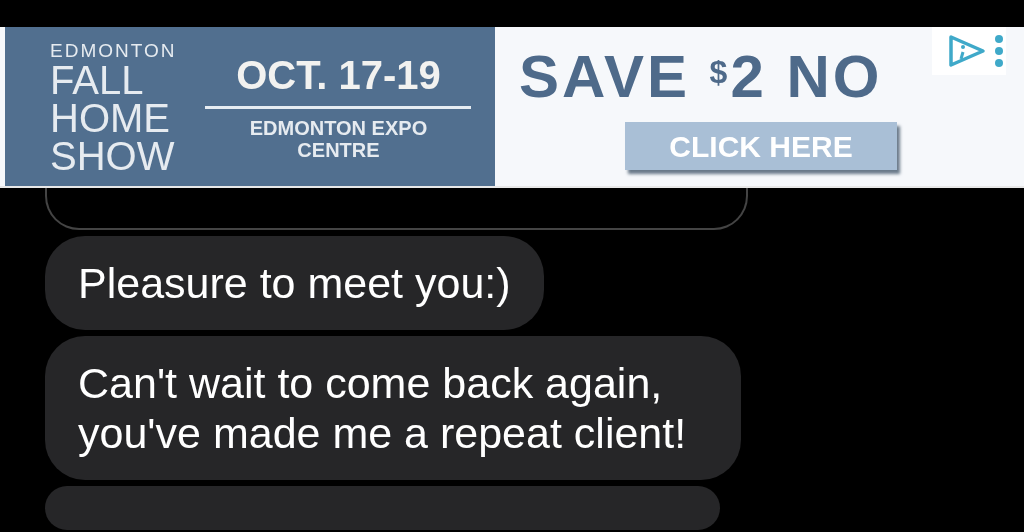  What do you see at coordinates (338, 75) in the screenshot?
I see `ad-dates: OCT. 17-19` at bounding box center [338, 75].